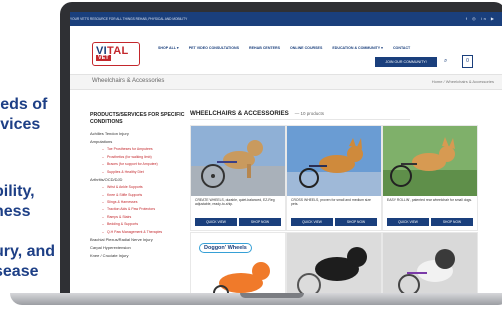 The width and height of the screenshot is (502, 317). I want to click on sidebar-item: Achilles Tendon Injury, so click(138, 134).